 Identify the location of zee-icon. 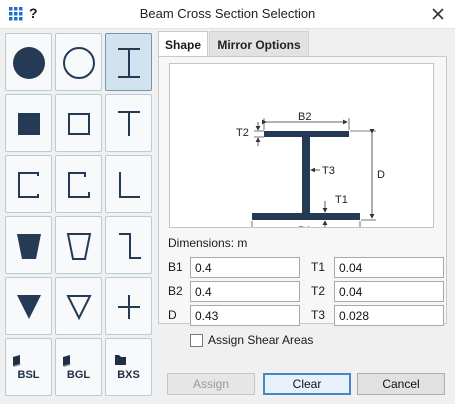
(130, 246).